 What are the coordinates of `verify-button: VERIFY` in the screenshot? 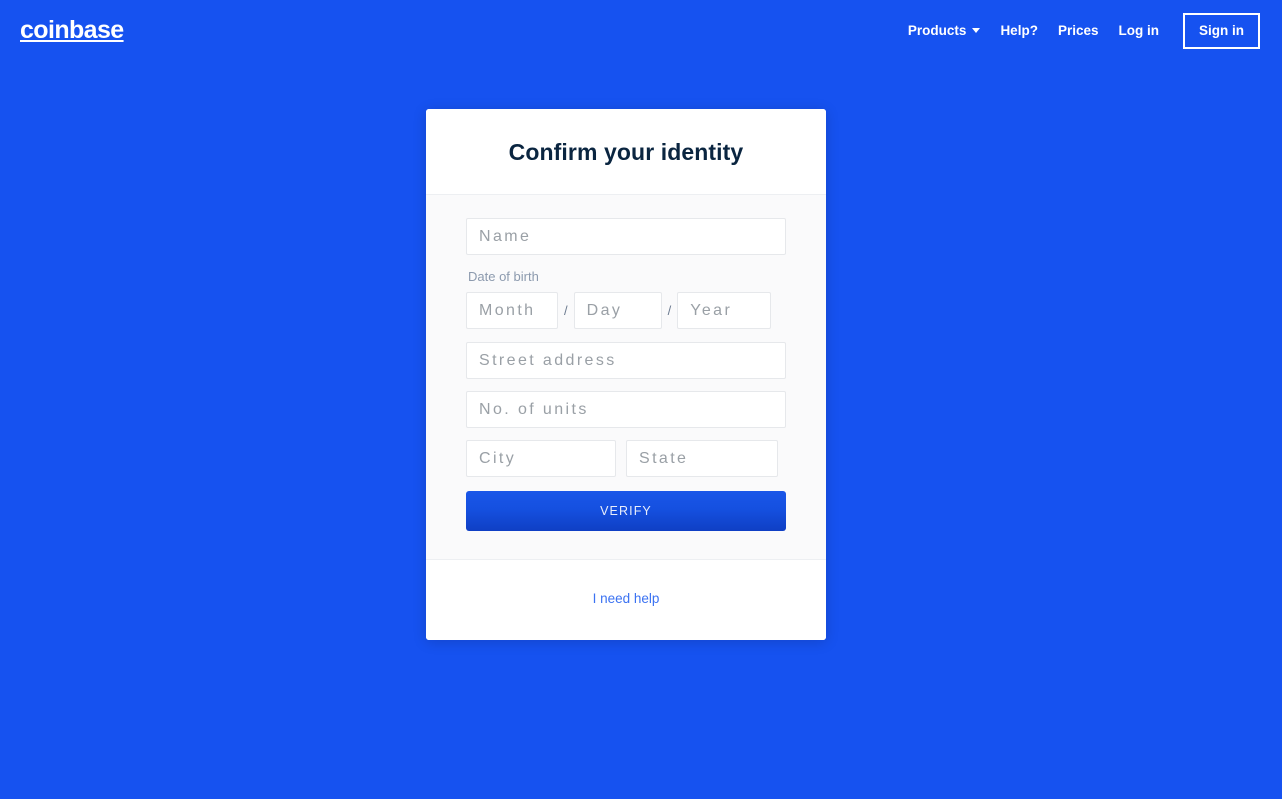 It's located at (626, 511).